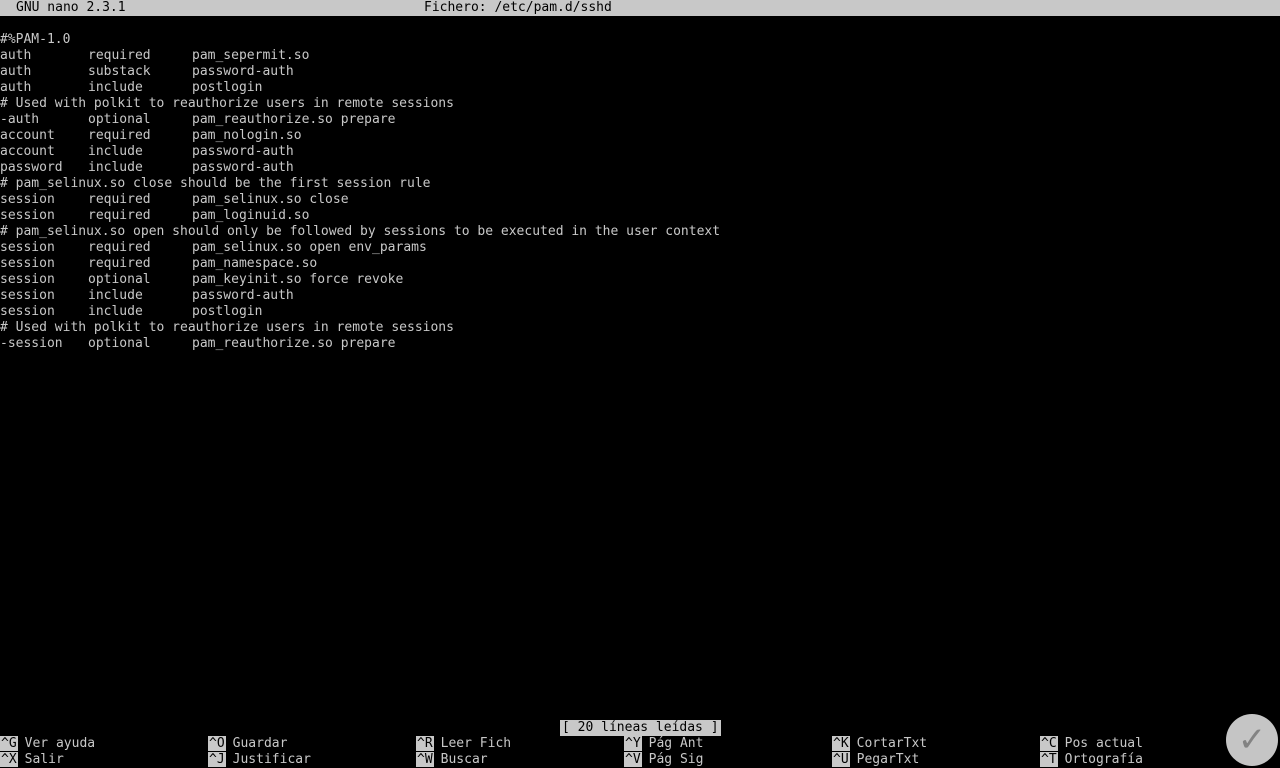  Describe the element at coordinates (518, 7) in the screenshot. I see `file-name: Fichero: /etc/pam.d/sshd` at that location.